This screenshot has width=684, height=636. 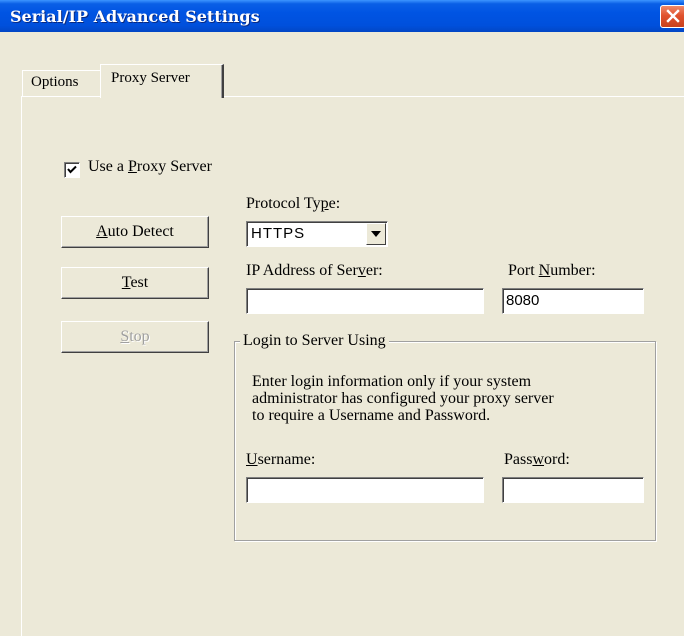 I want to click on close-button, so click(x=672, y=16).